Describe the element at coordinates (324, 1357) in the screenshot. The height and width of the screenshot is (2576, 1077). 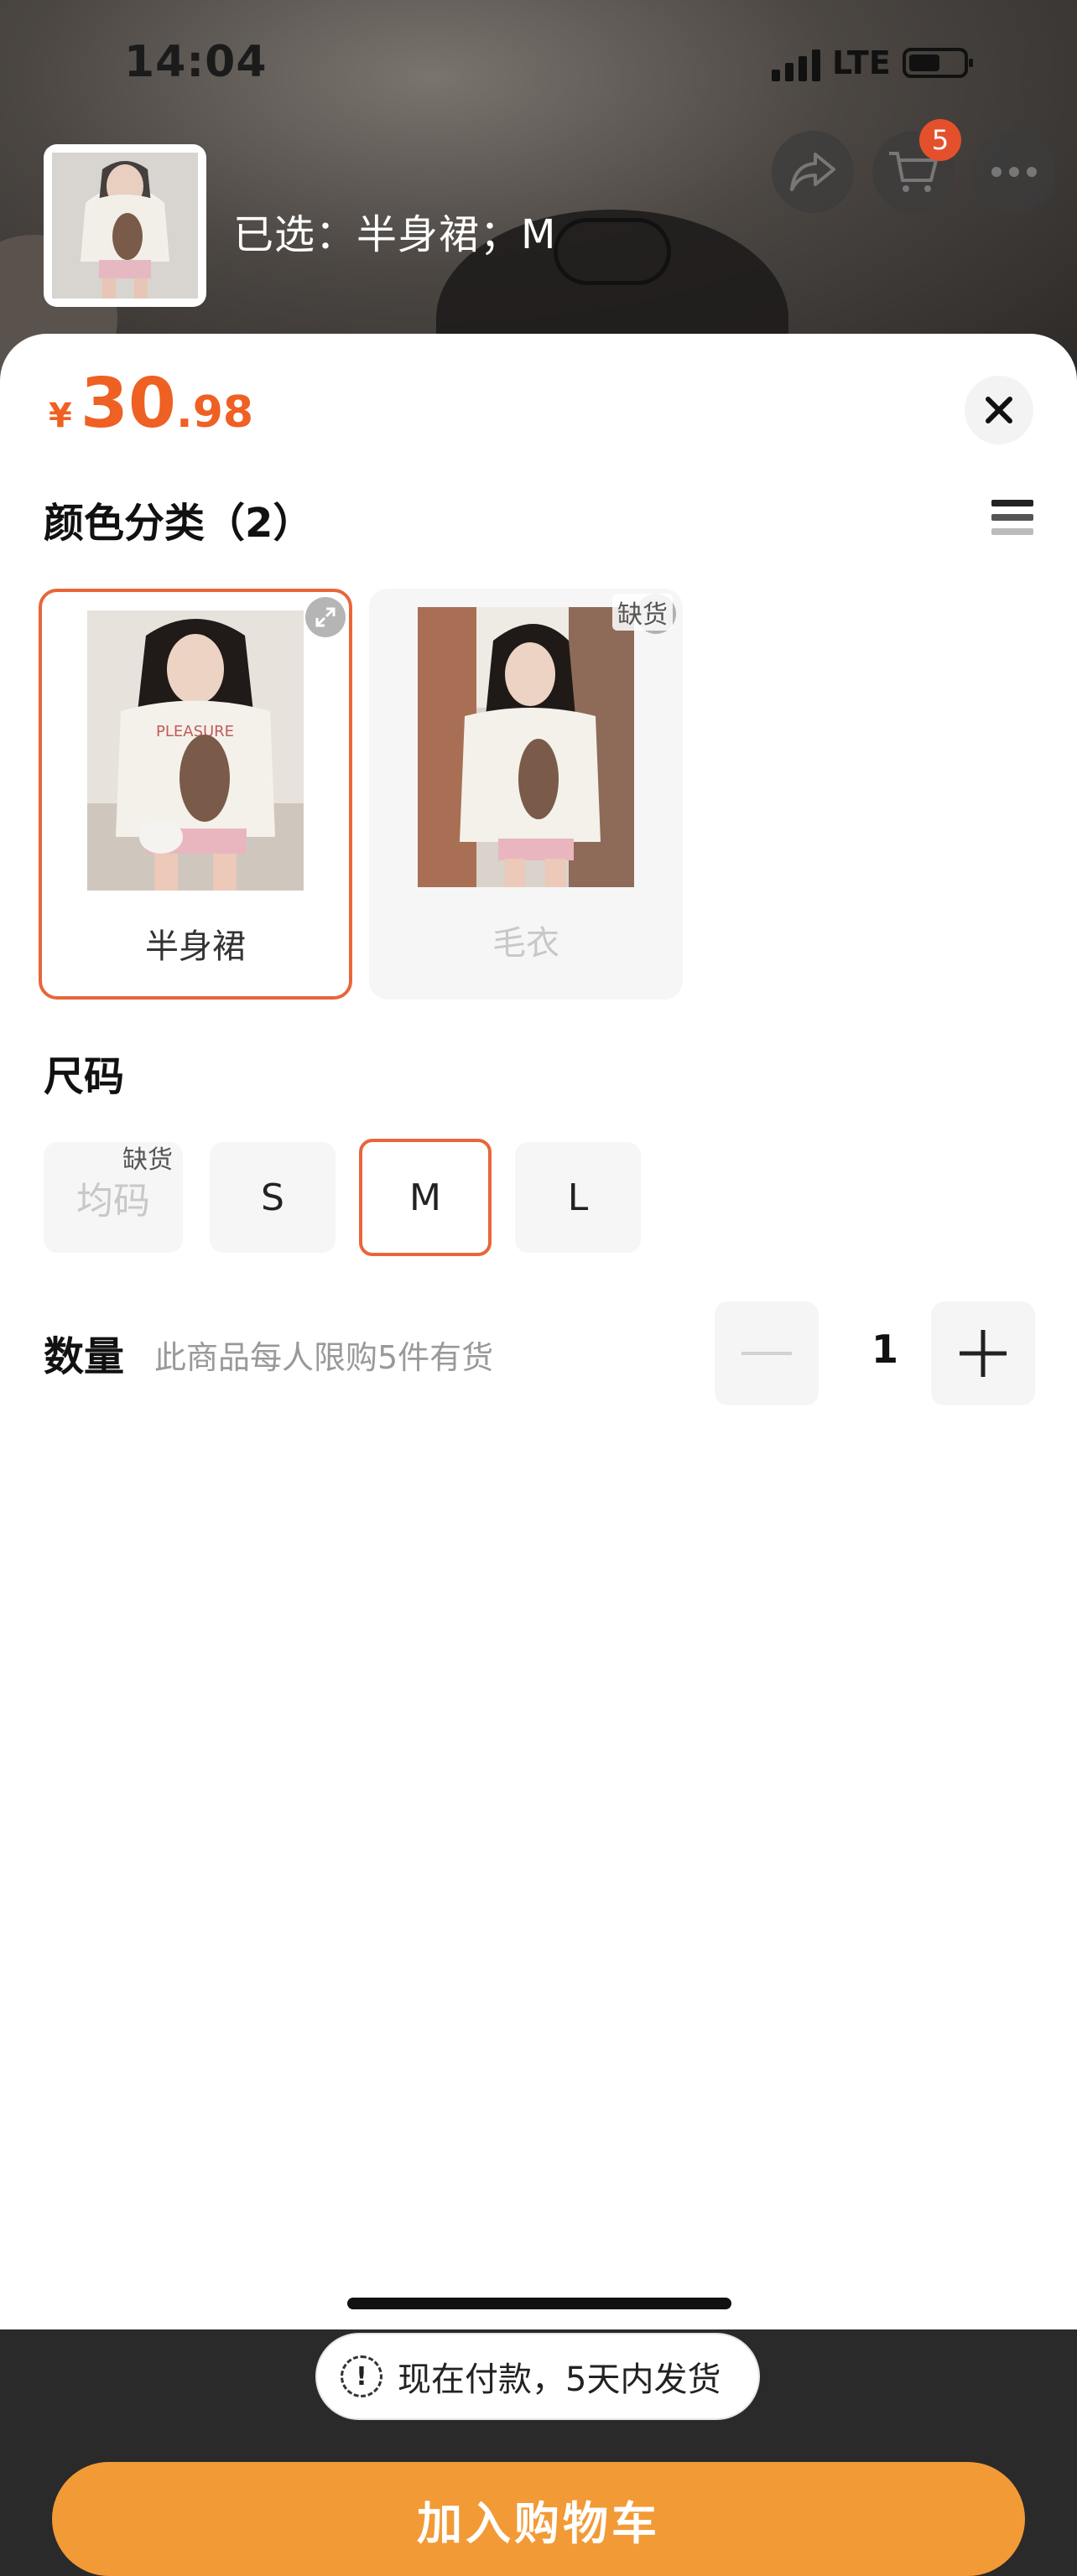
I see `quantity-limit-note: 此商品每人限购5件有货` at that location.